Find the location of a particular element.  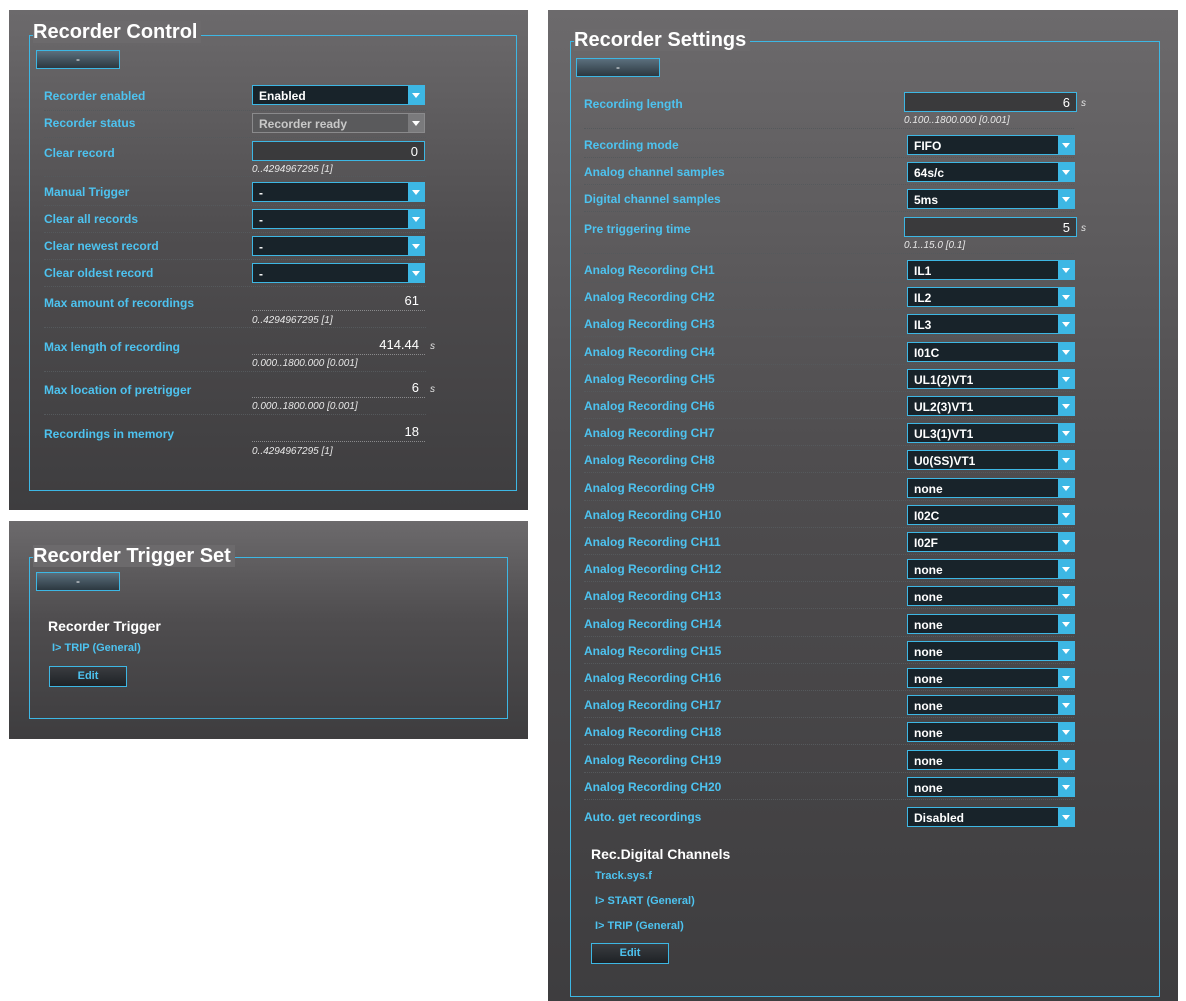

pre-triggering-time-unit: s is located at coordinates (1083, 228).